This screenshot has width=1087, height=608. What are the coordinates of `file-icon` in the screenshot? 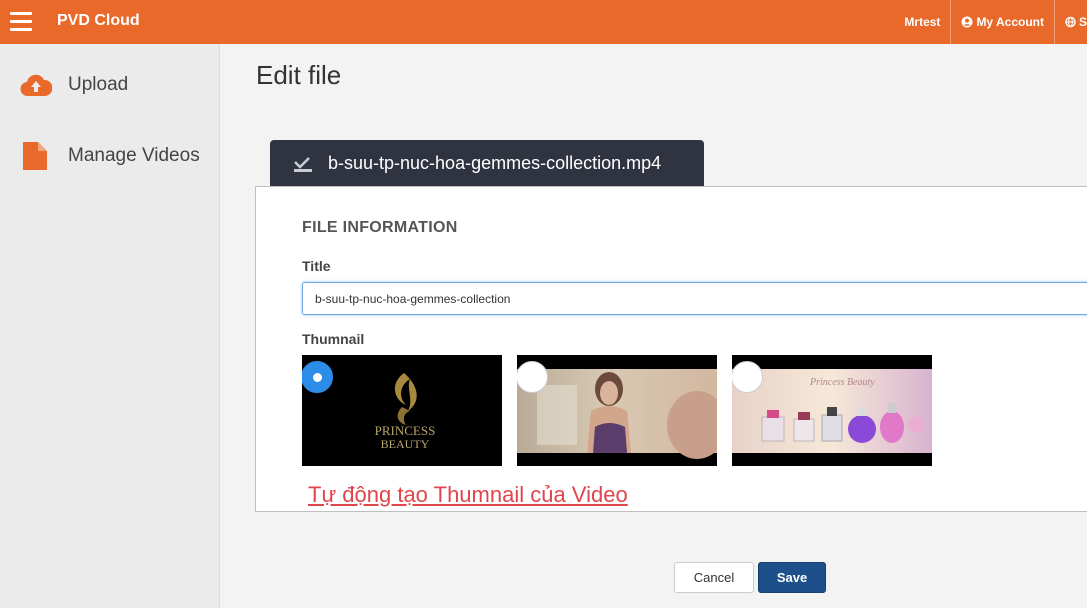 It's located at (35, 156).